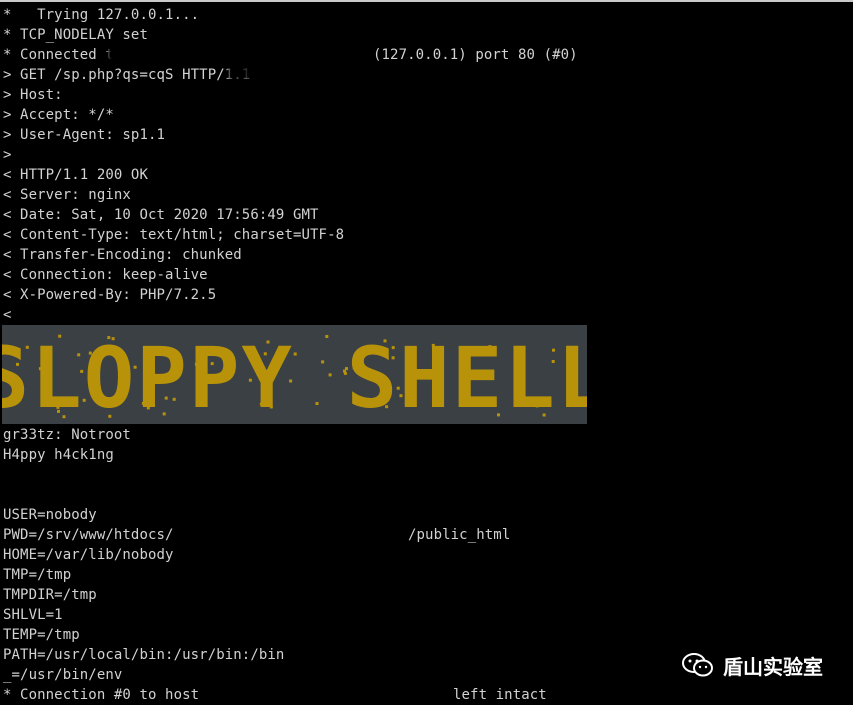  What do you see at coordinates (122, 255) in the screenshot?
I see `terminal-line: < Transfer-Encoding: chunked` at bounding box center [122, 255].